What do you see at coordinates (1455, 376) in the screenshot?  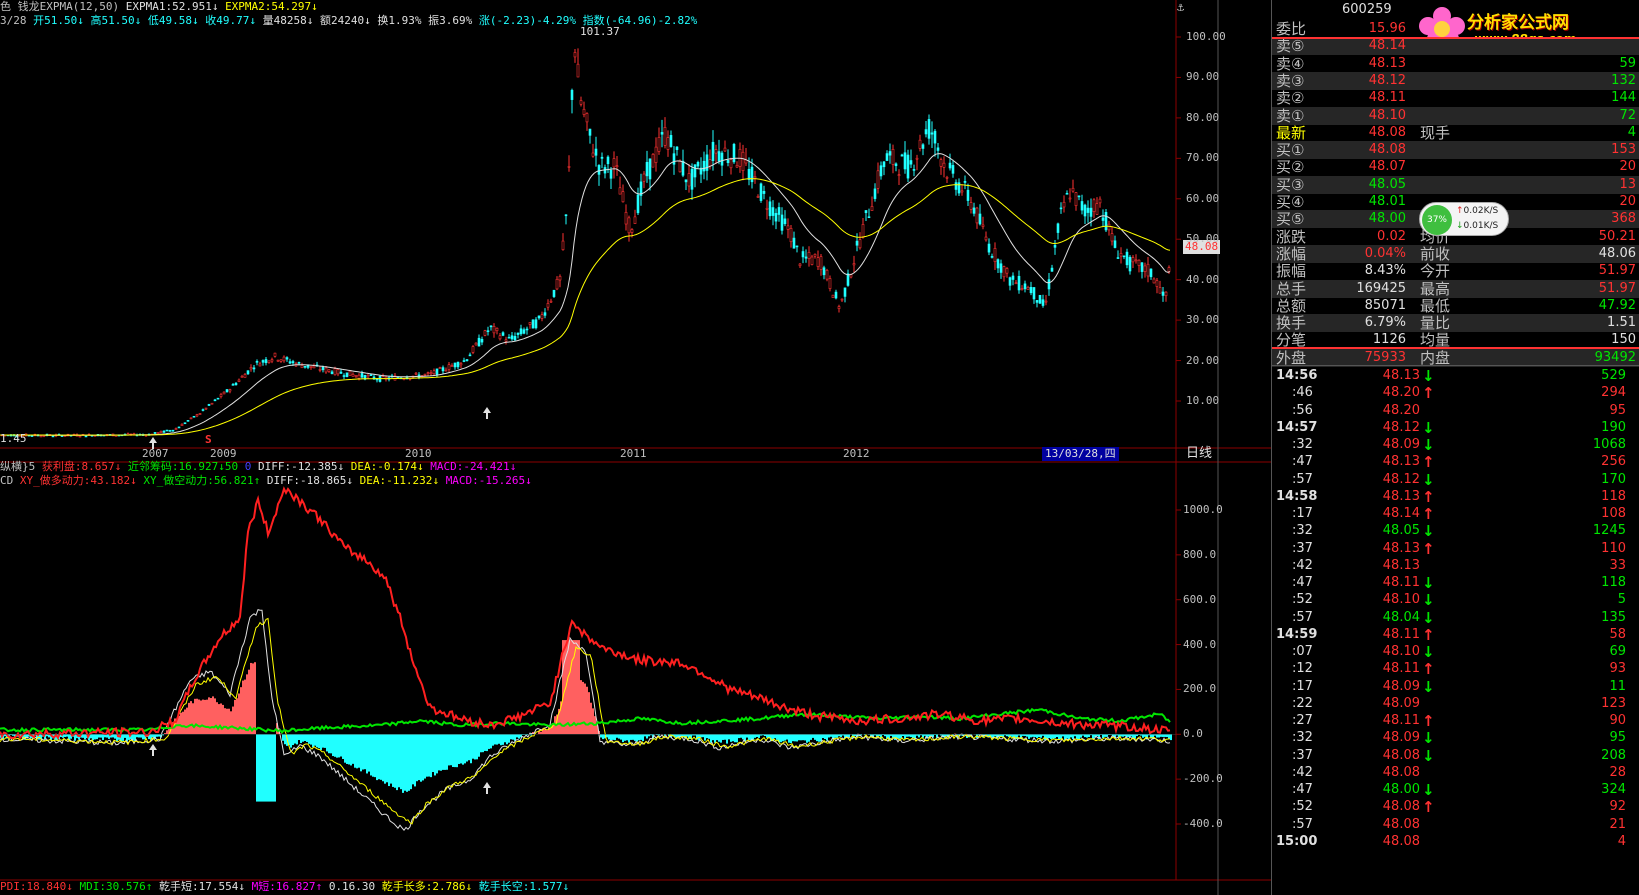 I see `tick-row: 14:56 48.13 ↓ 529` at bounding box center [1455, 376].